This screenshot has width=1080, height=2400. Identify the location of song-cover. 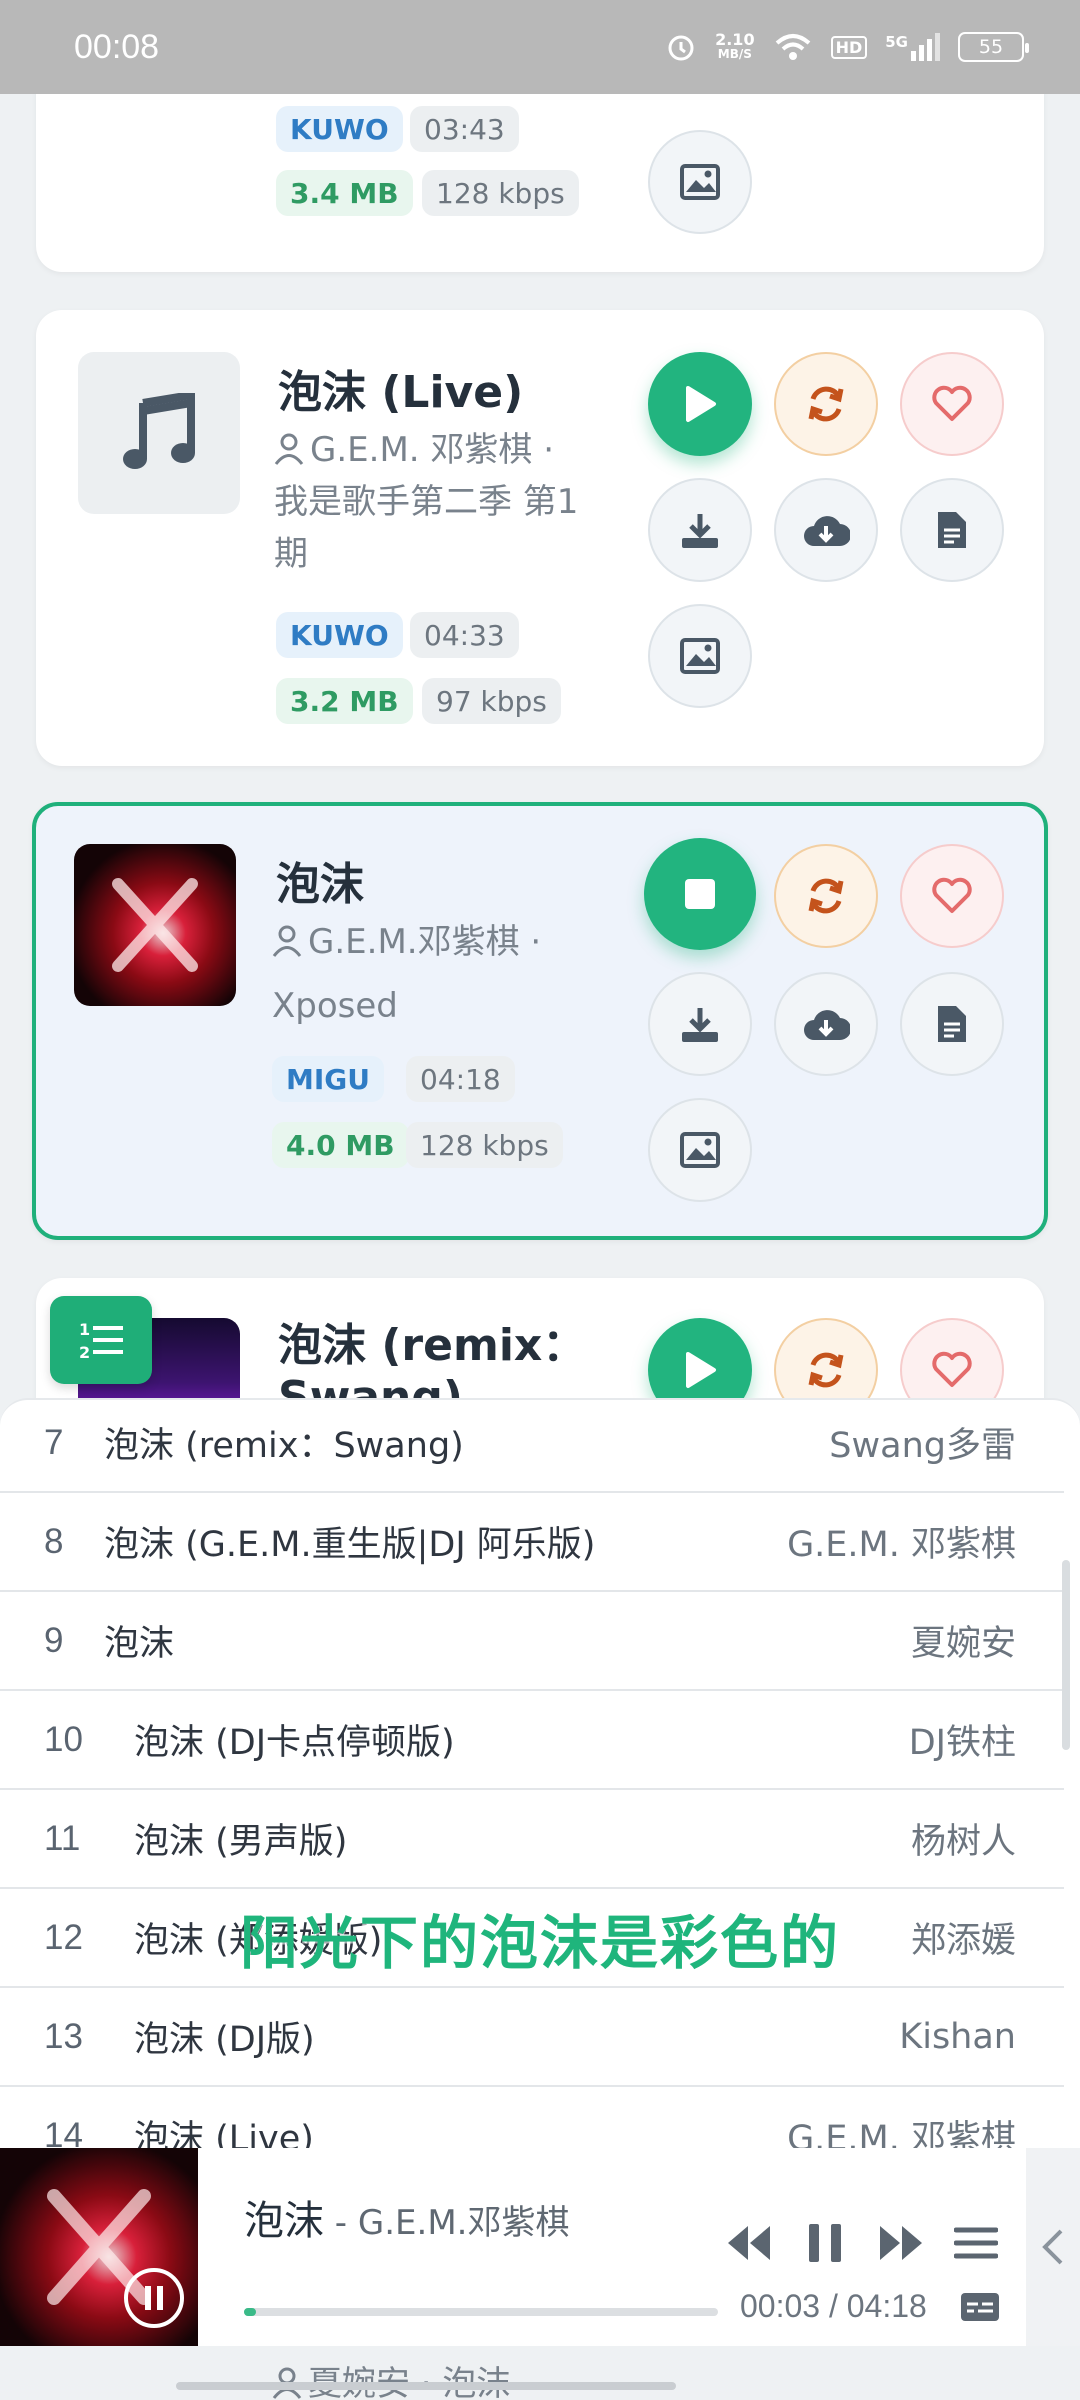
(159, 433).